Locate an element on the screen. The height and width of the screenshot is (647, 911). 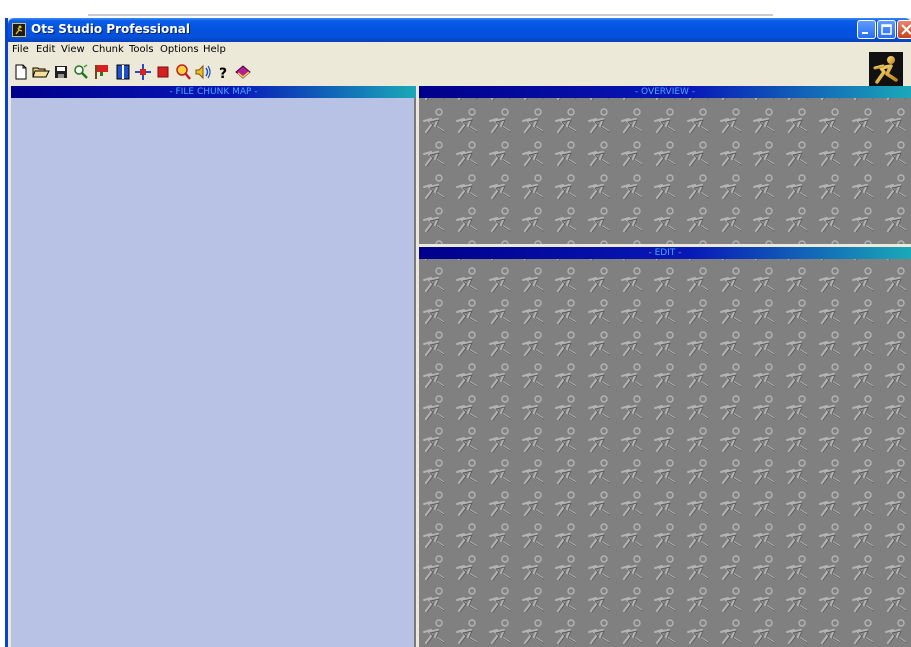
stop-button is located at coordinates (163, 72).